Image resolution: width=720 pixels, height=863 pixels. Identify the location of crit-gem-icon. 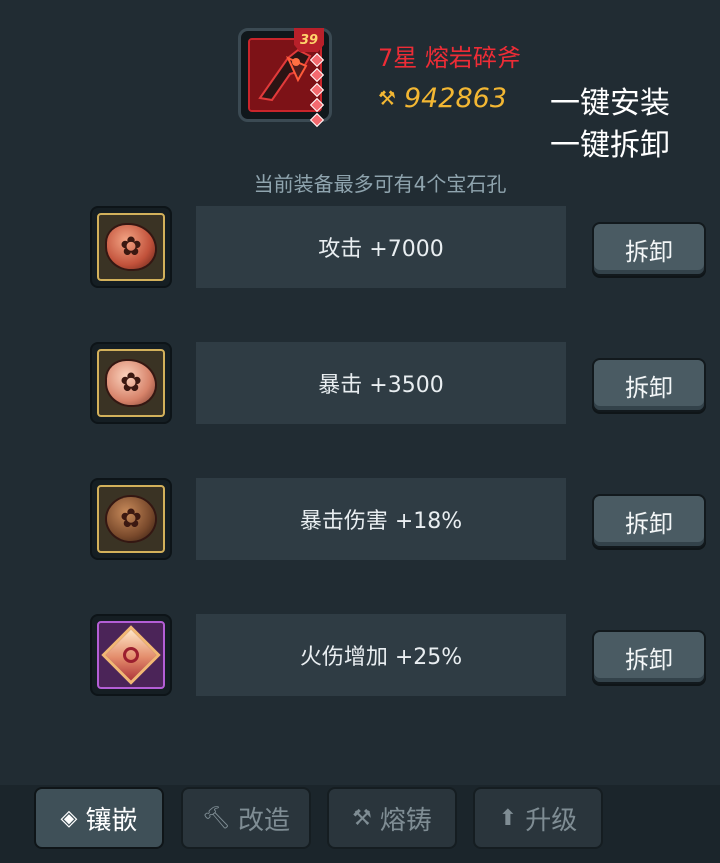
(131, 383).